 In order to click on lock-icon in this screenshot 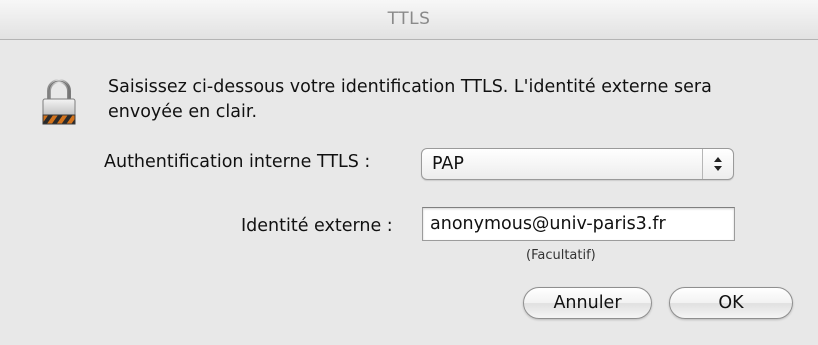, I will do `click(59, 102)`.